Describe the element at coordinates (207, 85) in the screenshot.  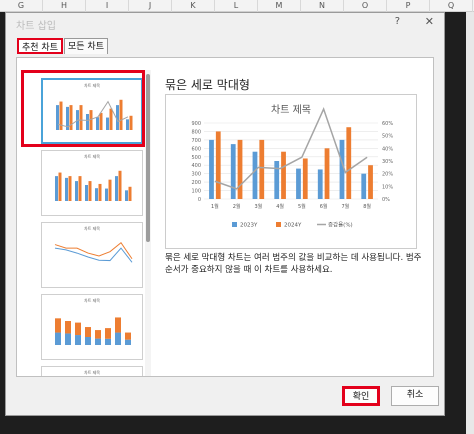
I see `selected-chart-name: 묶은 세로 막대형` at that location.